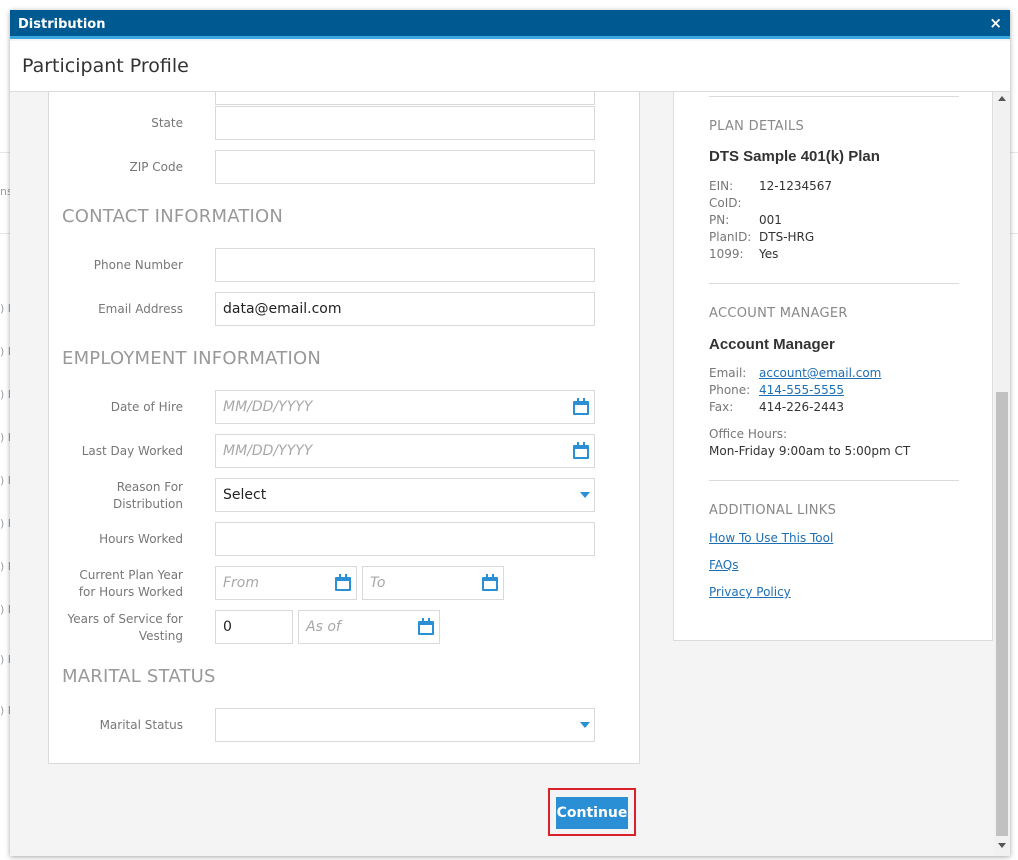 This screenshot has width=1018, height=860. What do you see at coordinates (724, 565) in the screenshot?
I see `link-faqs: FAQs` at bounding box center [724, 565].